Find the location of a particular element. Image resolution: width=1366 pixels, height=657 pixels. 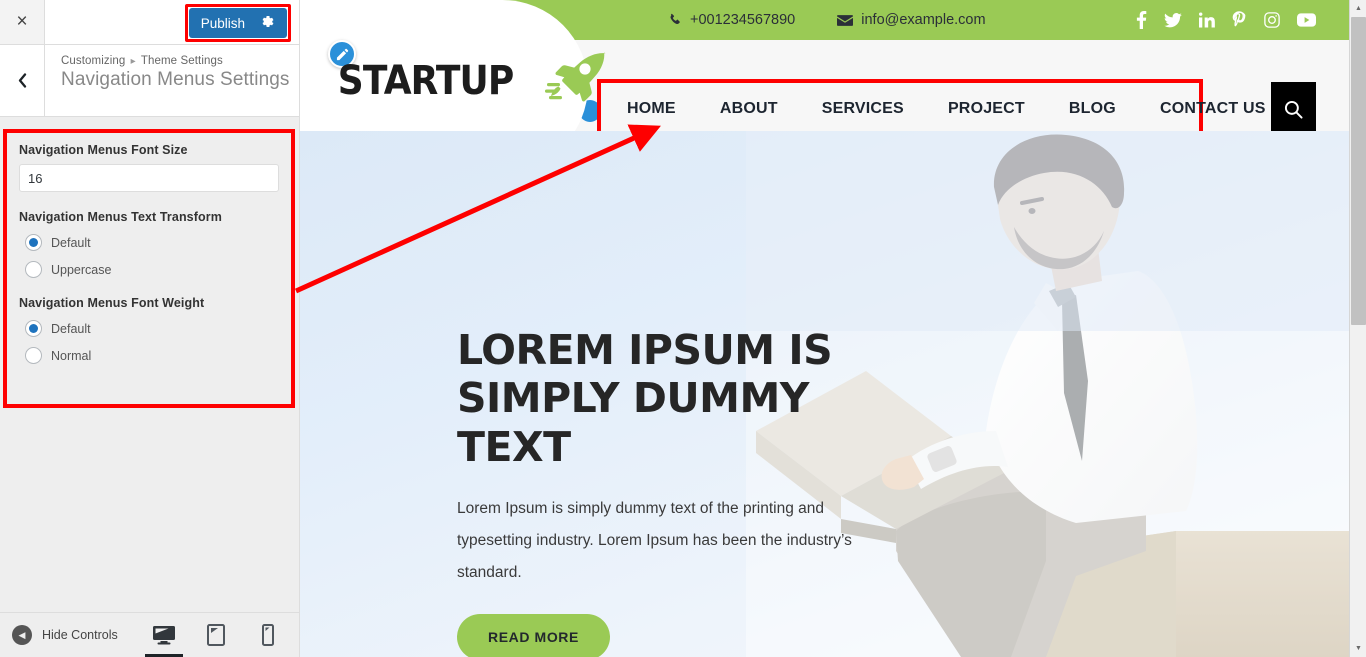

radio-font-weight-normal: Normal is located at coordinates (152, 355).